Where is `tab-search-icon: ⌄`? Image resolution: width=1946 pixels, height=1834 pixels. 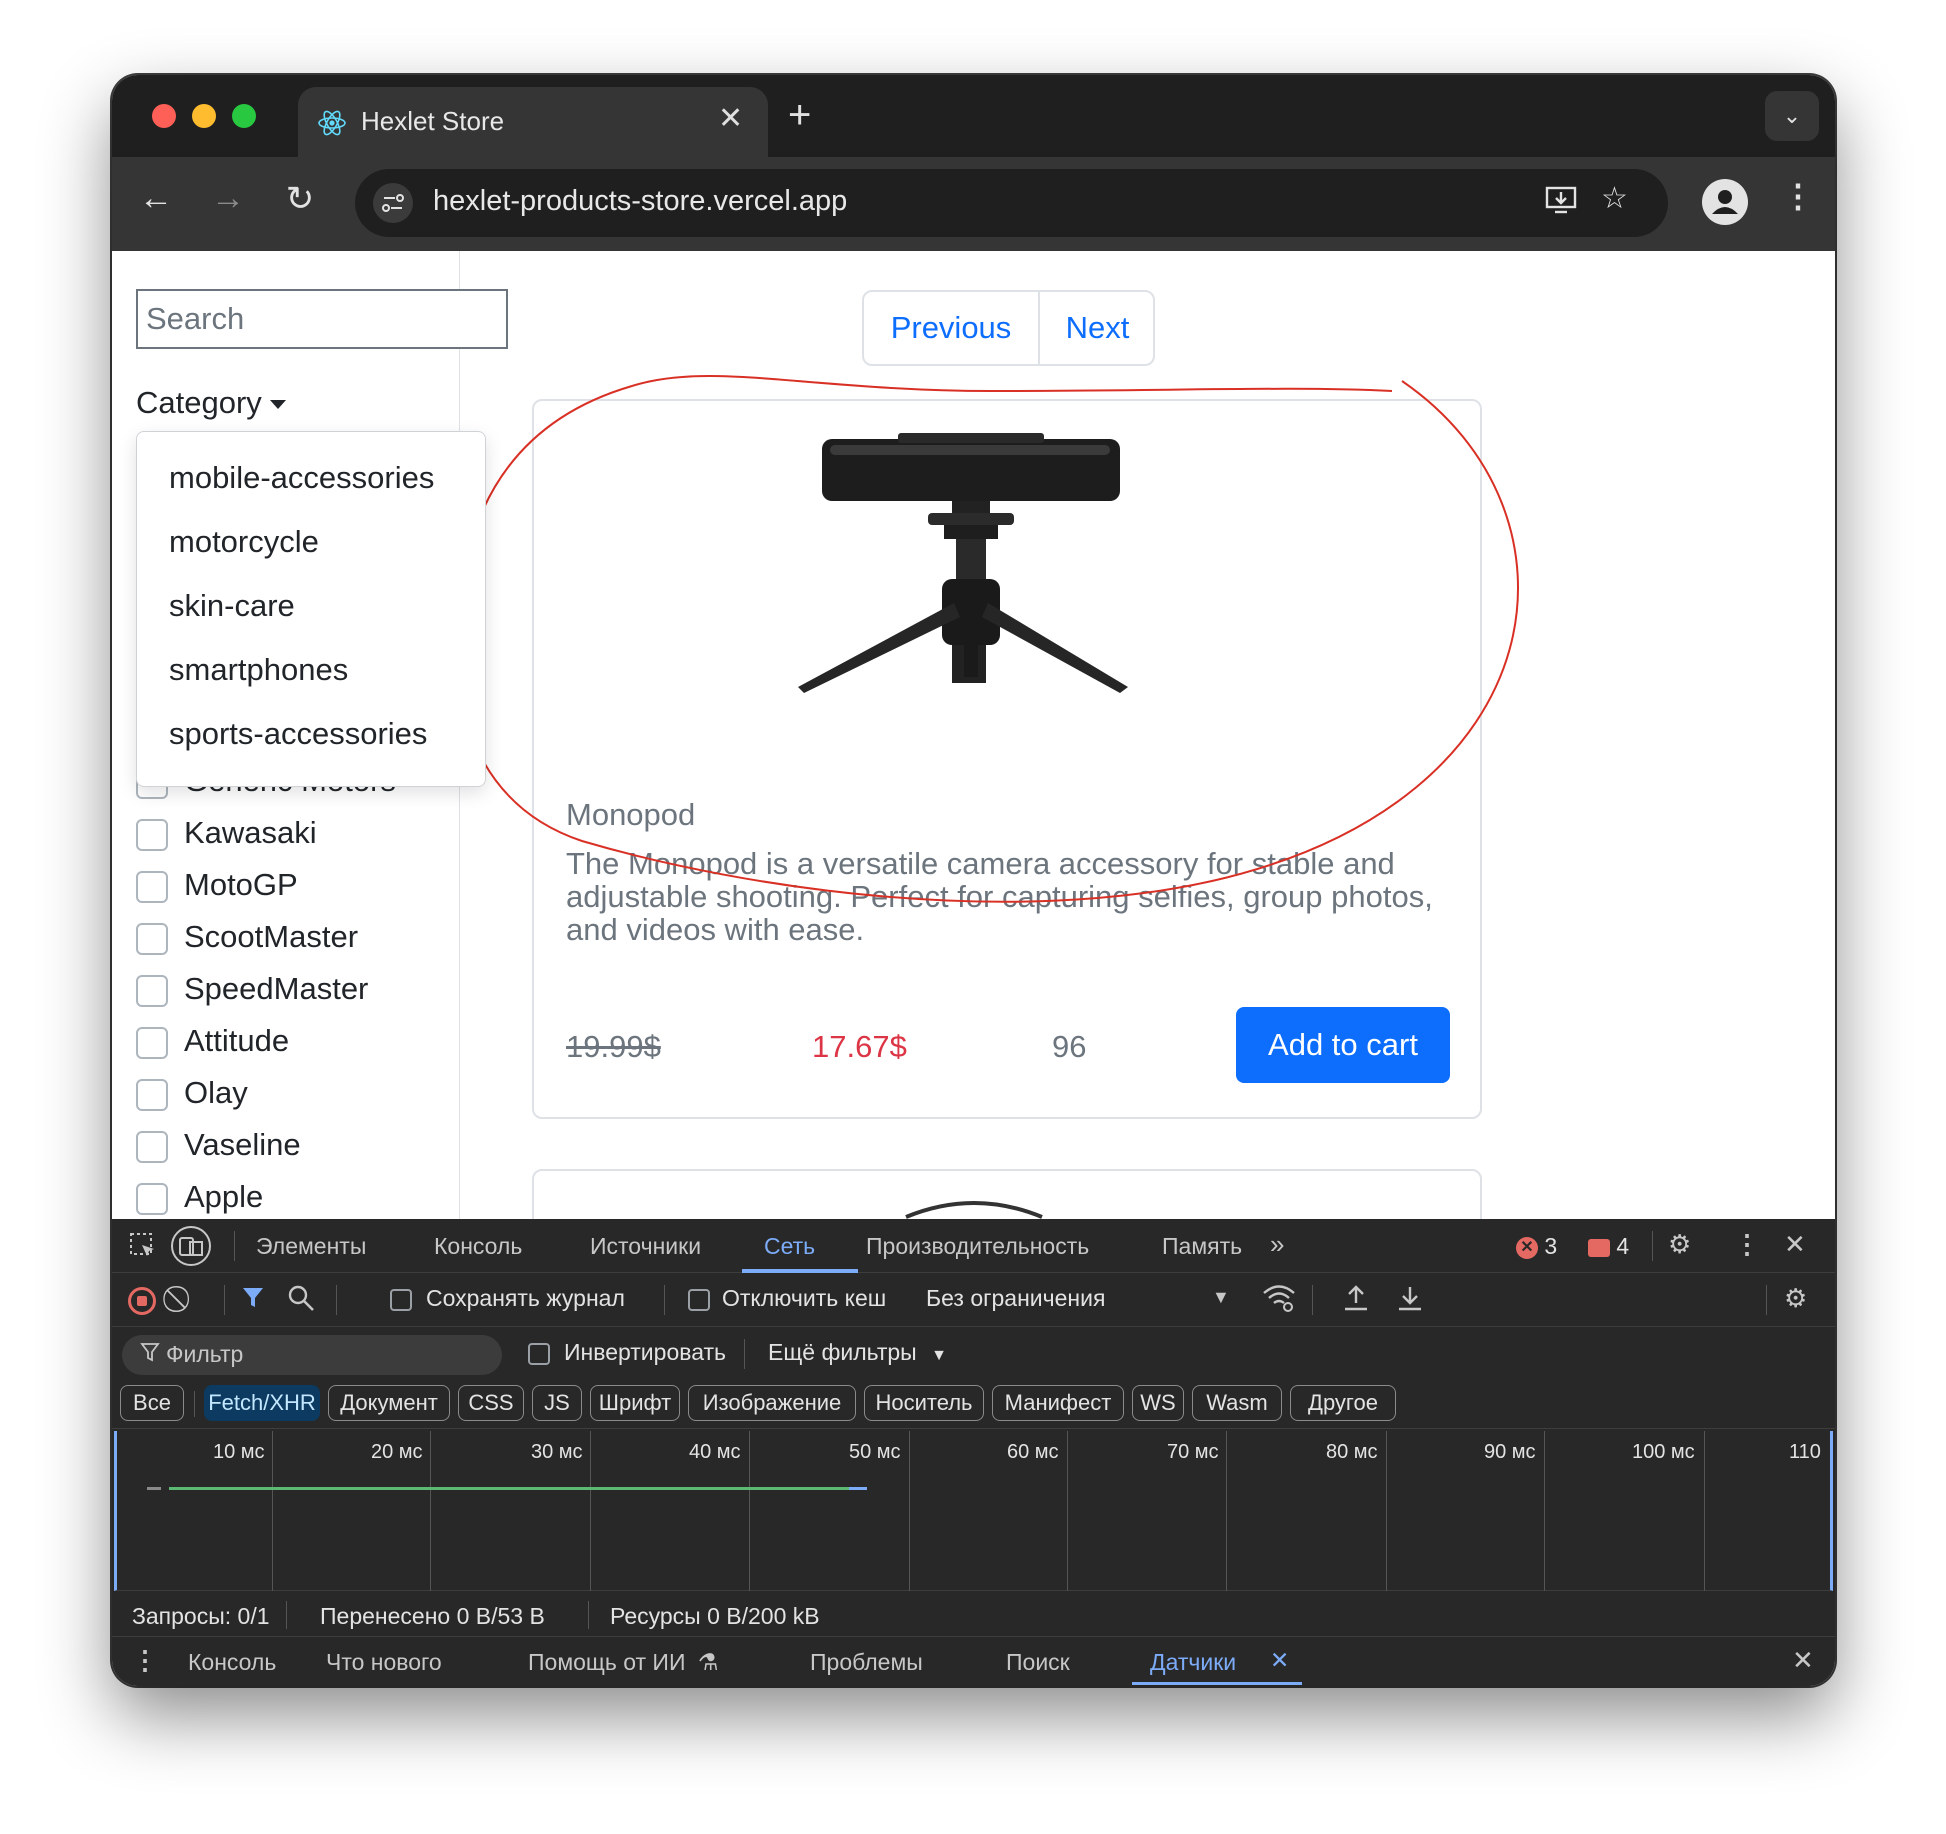
tab-search-icon: ⌄ is located at coordinates (1792, 116).